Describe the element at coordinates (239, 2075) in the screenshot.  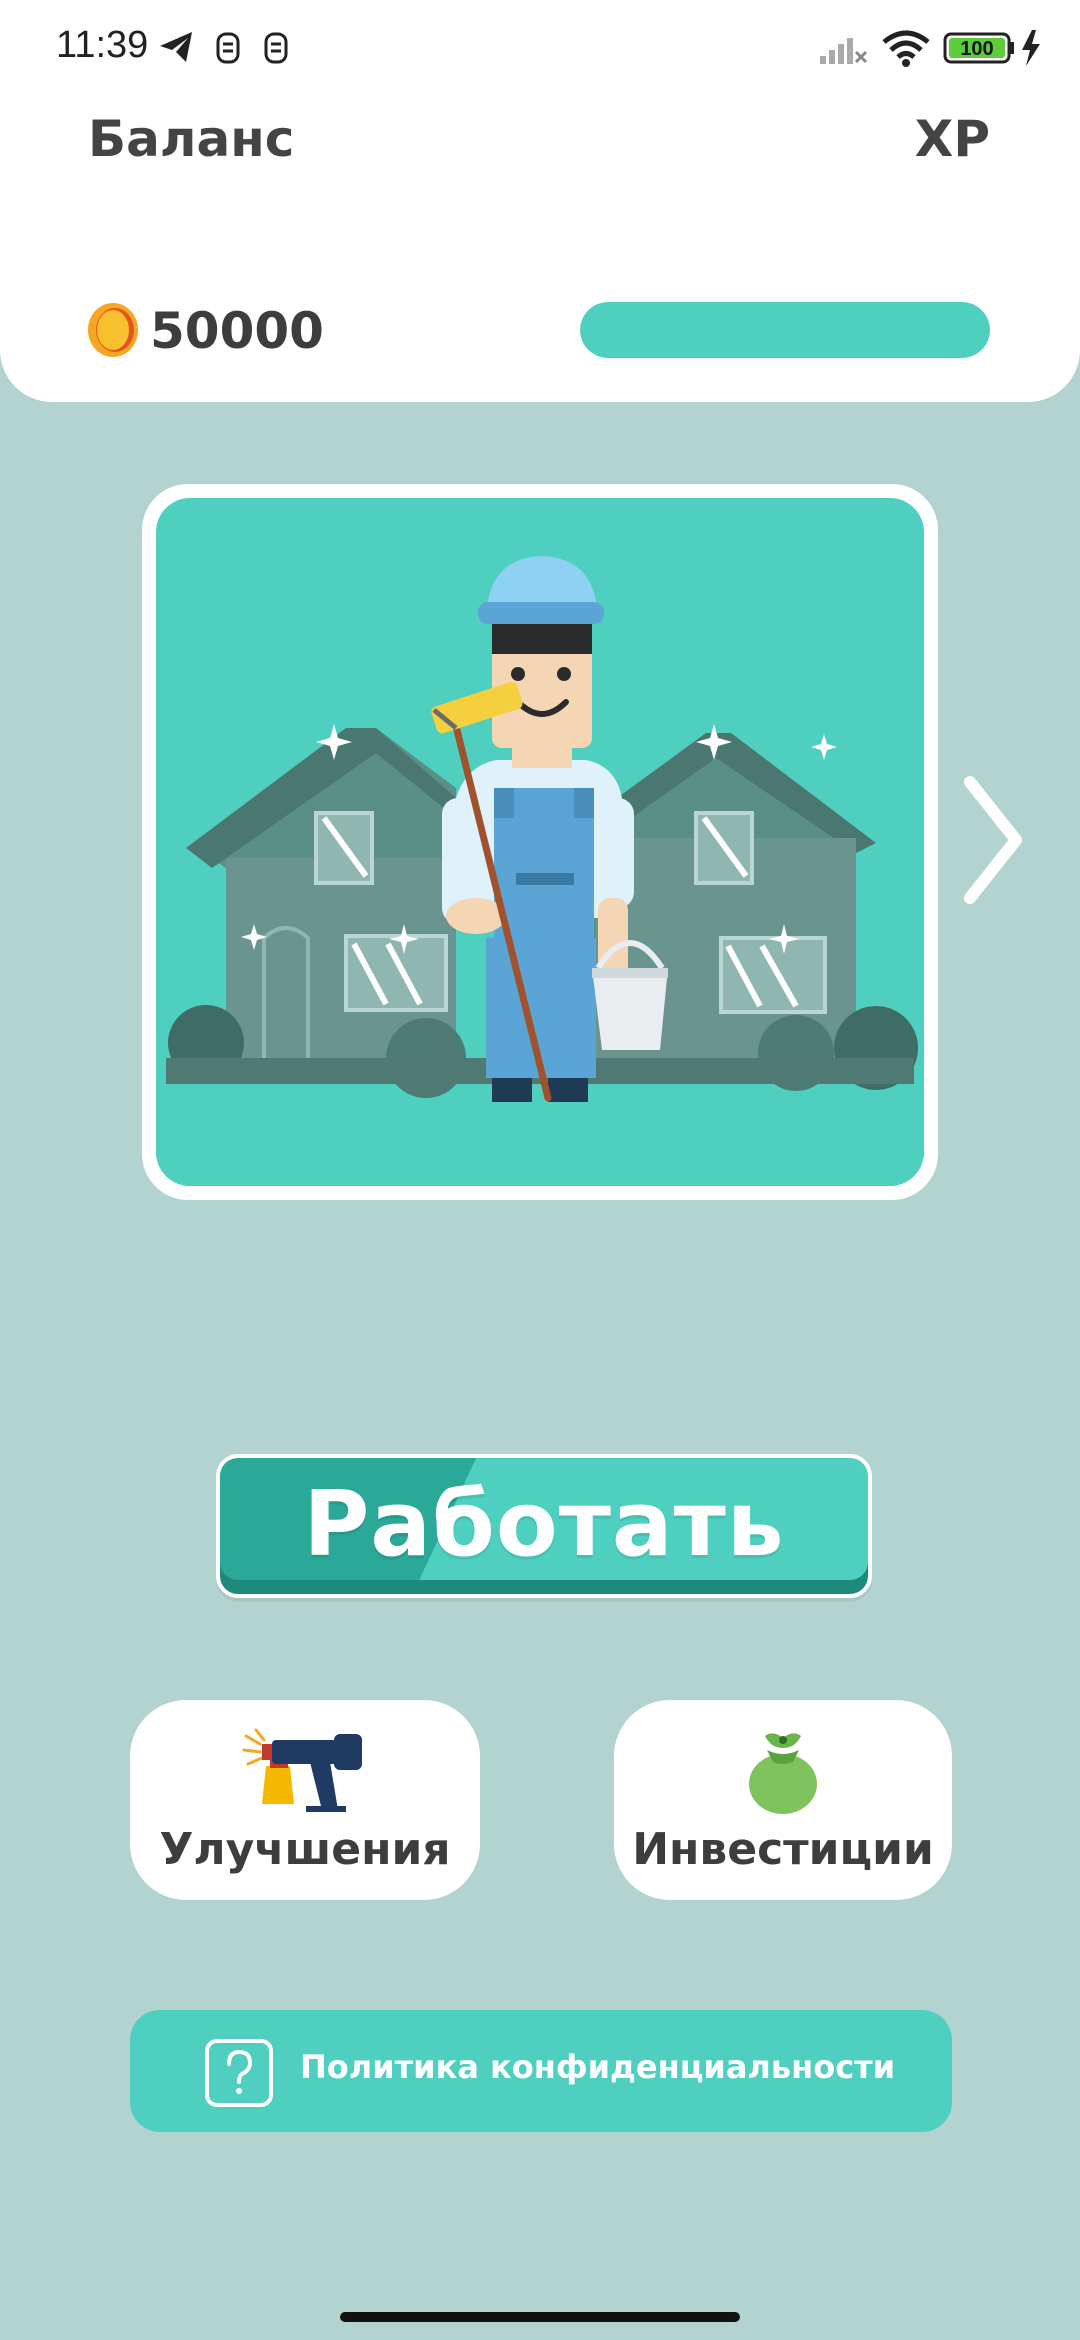
I see `question-icon` at that location.